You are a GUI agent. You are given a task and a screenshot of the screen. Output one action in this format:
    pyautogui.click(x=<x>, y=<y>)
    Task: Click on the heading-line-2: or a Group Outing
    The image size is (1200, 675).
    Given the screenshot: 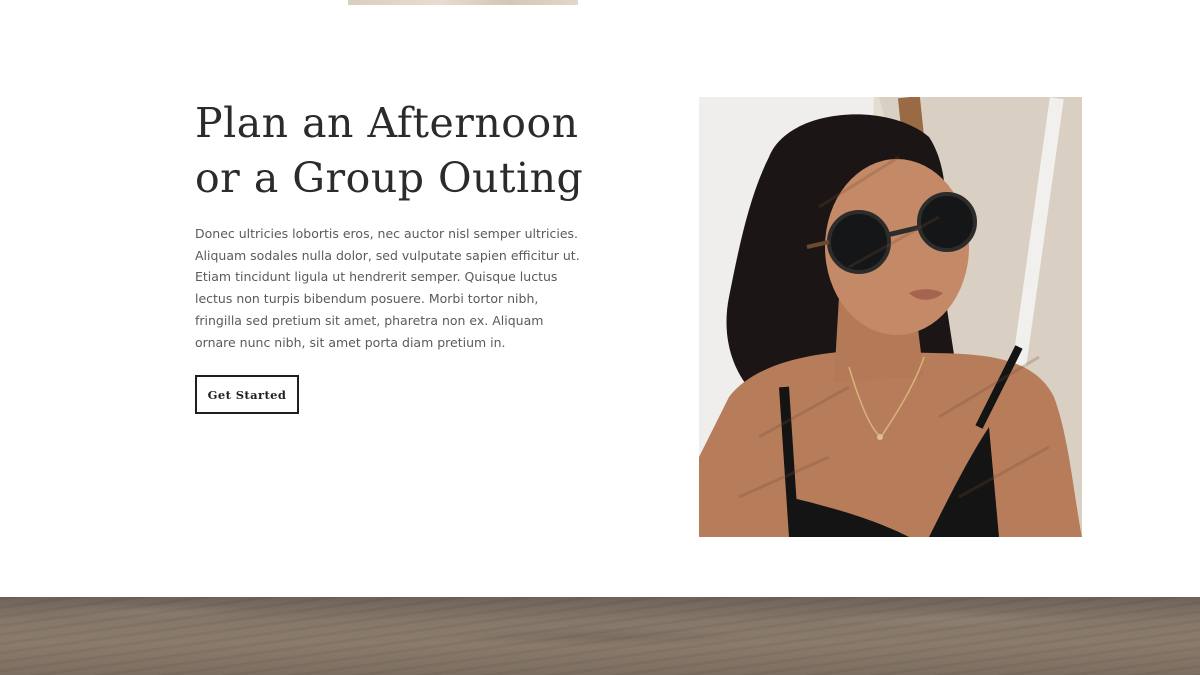 What is the action you would take?
    pyautogui.click(x=389, y=178)
    